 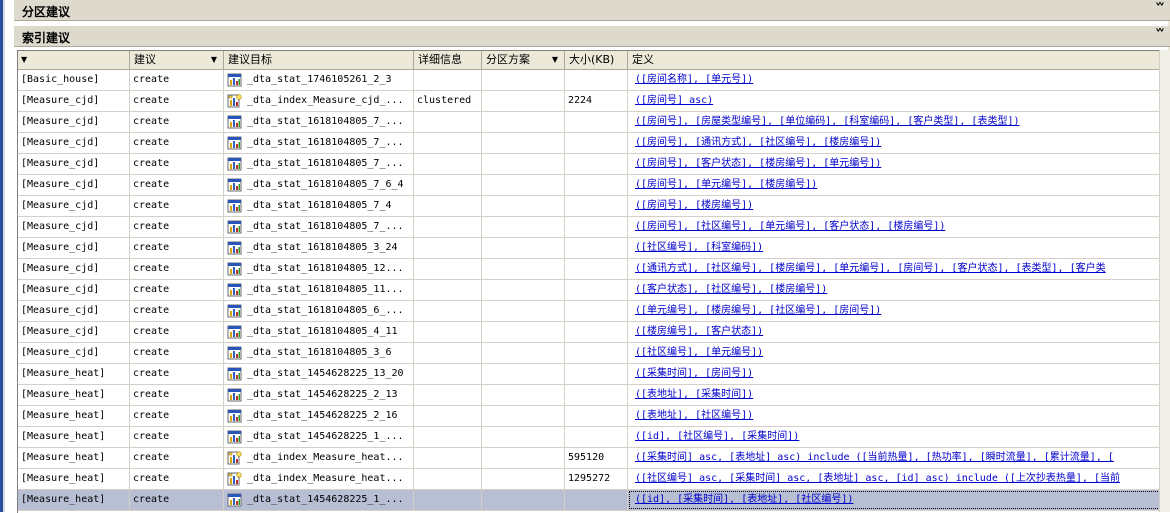 I want to click on definition-link: ([社区编号], [科室编码]), so click(x=894, y=248).